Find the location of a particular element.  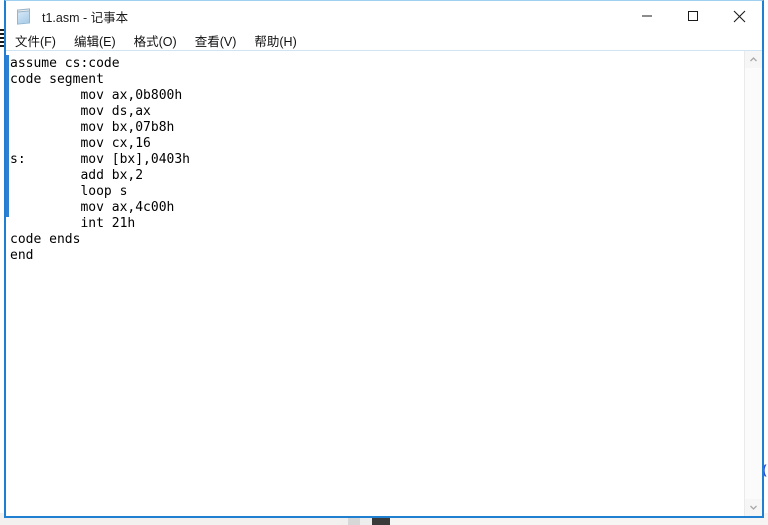

close-button is located at coordinates (739, 16).